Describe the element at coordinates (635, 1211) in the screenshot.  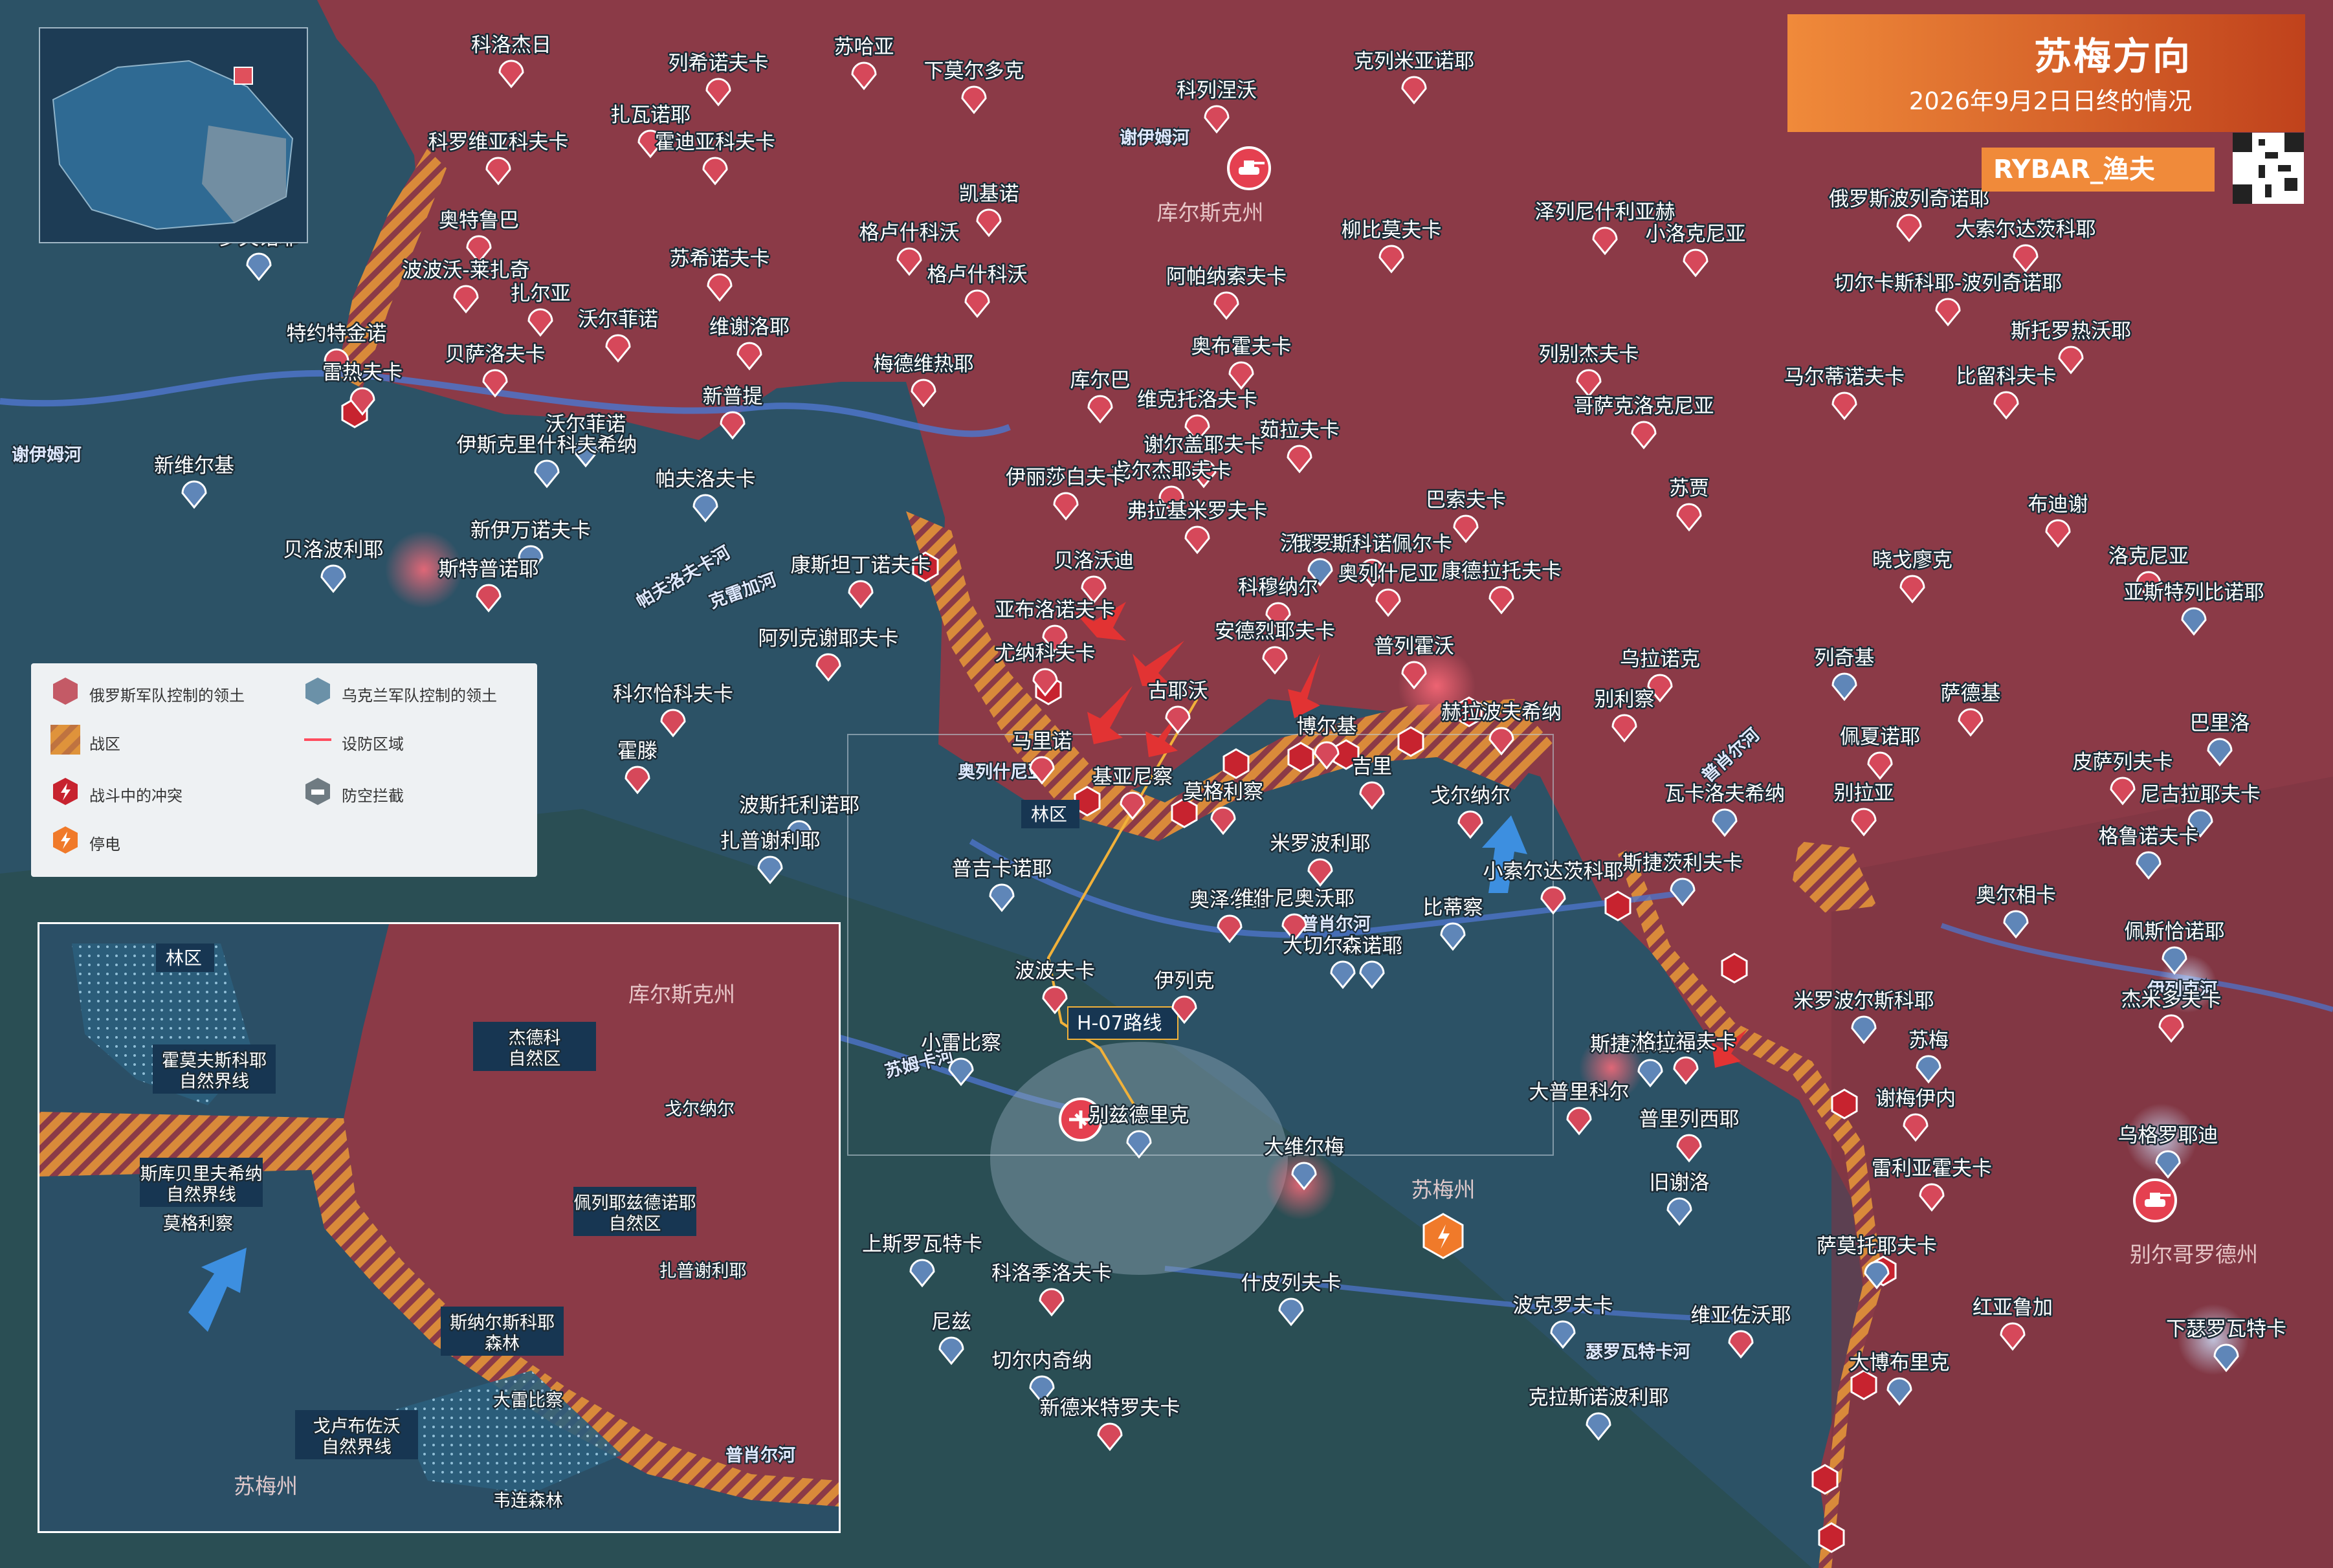
I see `inset-label: 佩列耶兹德诺耶自然区` at that location.